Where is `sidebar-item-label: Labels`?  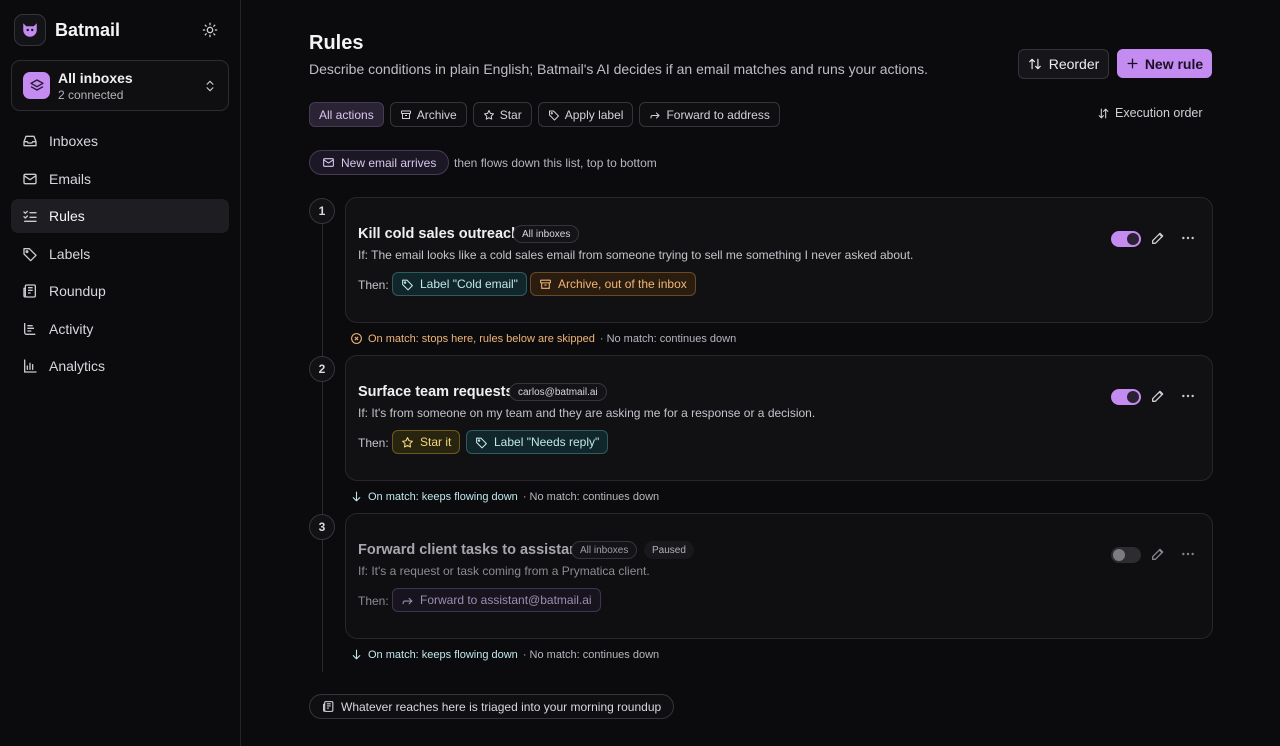 sidebar-item-label: Labels is located at coordinates (70, 253).